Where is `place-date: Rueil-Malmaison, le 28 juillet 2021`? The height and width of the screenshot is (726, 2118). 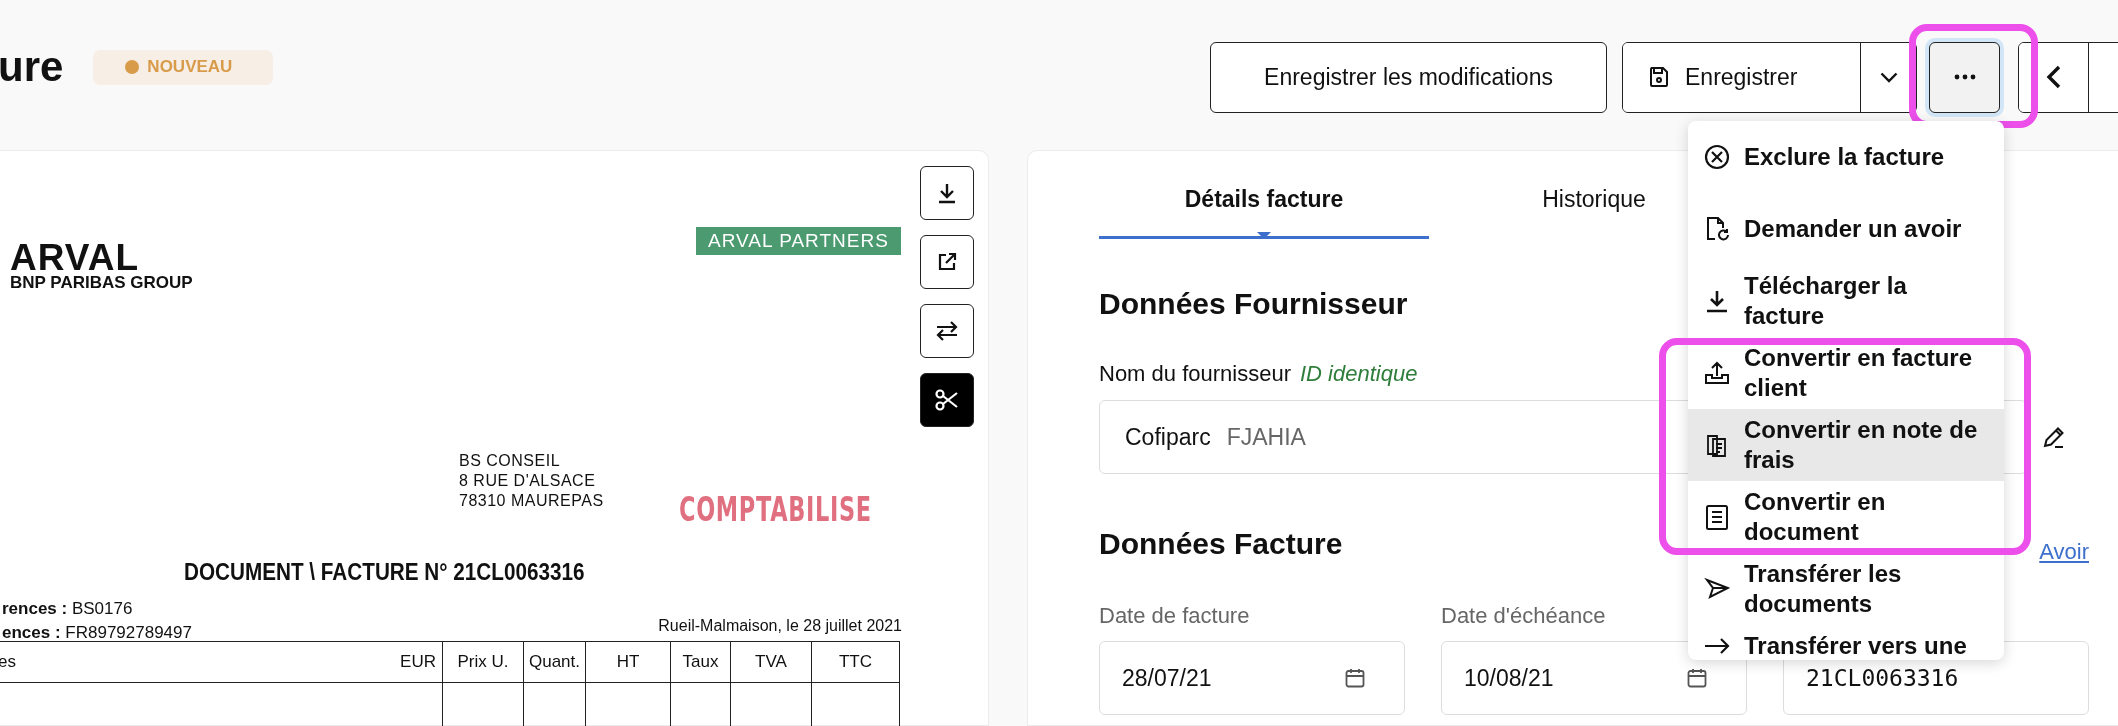 place-date: Rueil-Malmaison, le 28 juillet 2021 is located at coordinates (779, 626).